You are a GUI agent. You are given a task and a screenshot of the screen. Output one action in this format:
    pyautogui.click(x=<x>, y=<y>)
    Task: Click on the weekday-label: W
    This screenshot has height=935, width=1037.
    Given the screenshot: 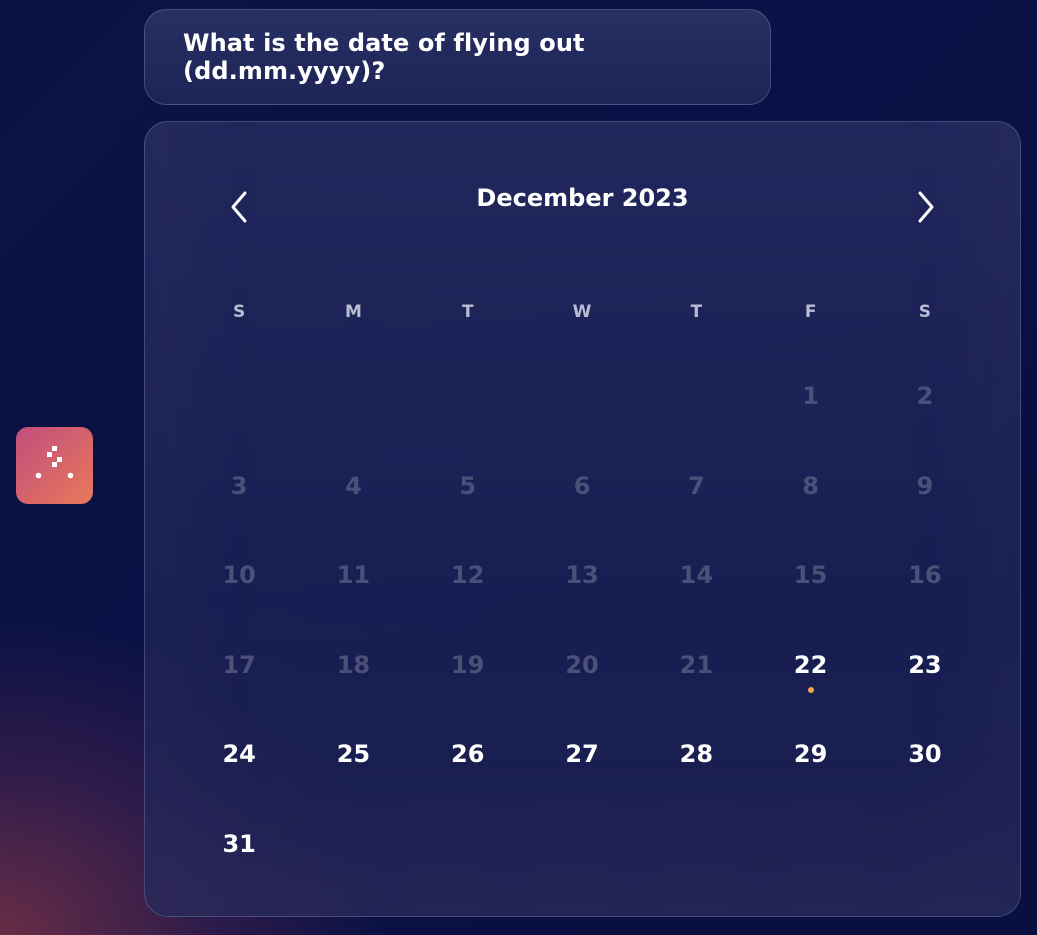 What is the action you would take?
    pyautogui.click(x=582, y=312)
    